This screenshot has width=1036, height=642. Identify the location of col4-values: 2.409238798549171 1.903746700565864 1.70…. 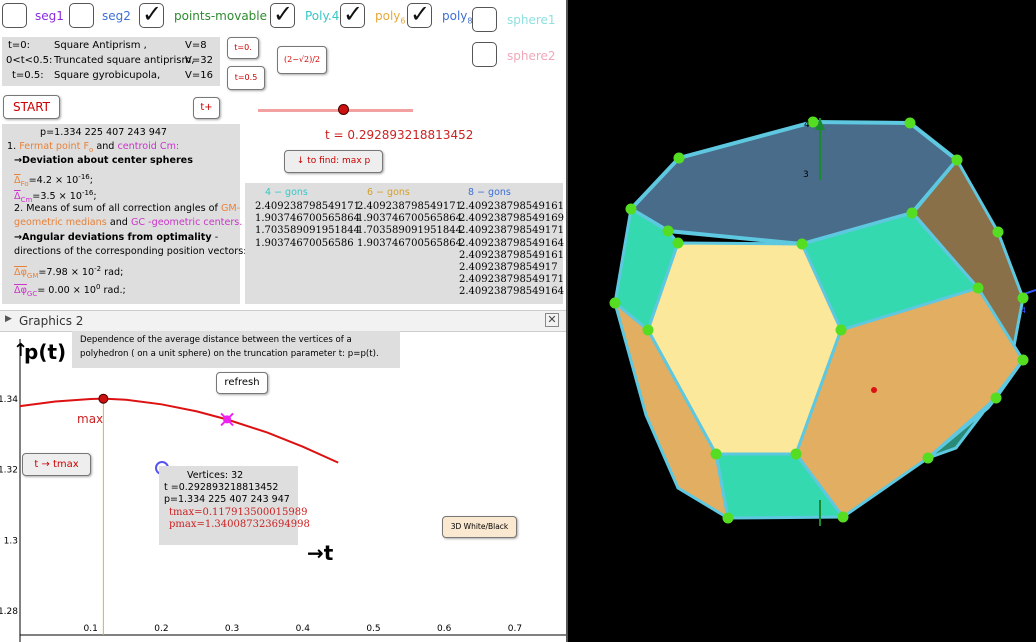
(307, 225).